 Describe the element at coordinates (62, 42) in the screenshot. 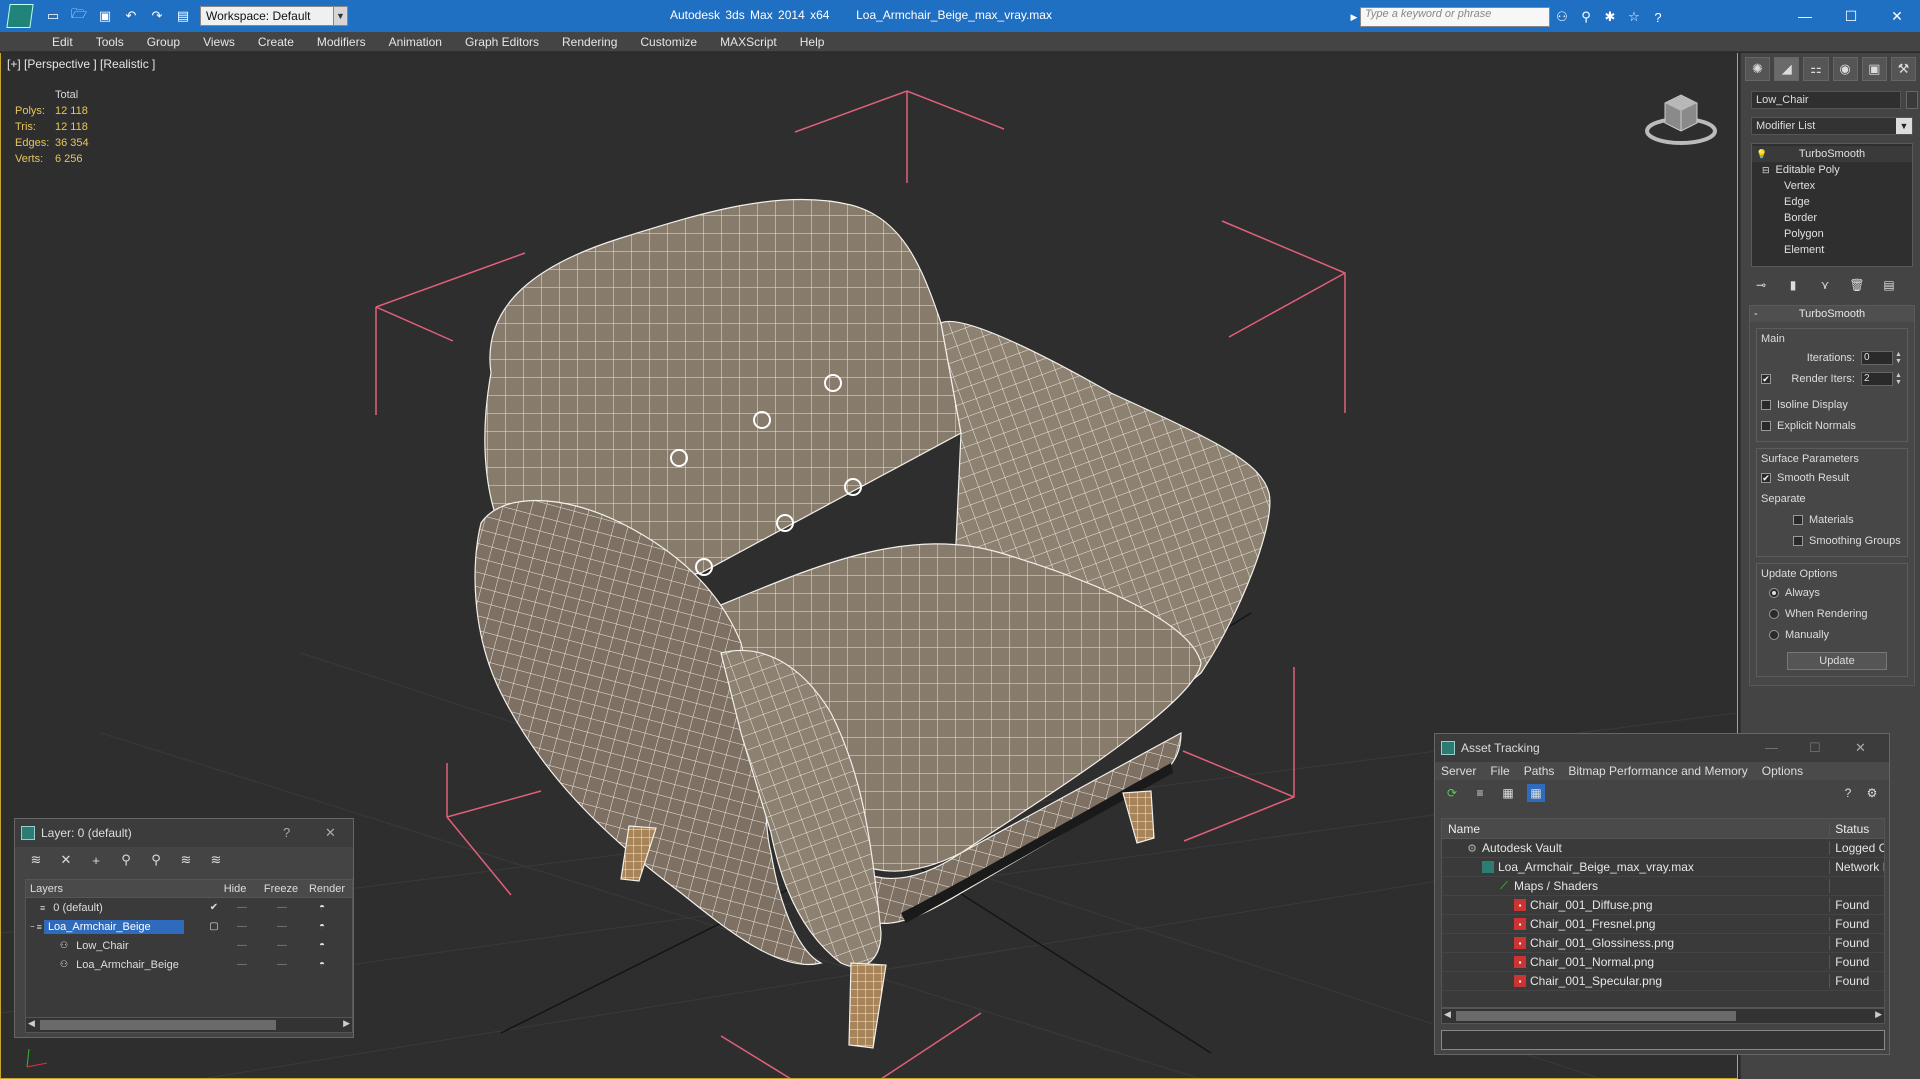

I see `menu-edit: Edit` at that location.